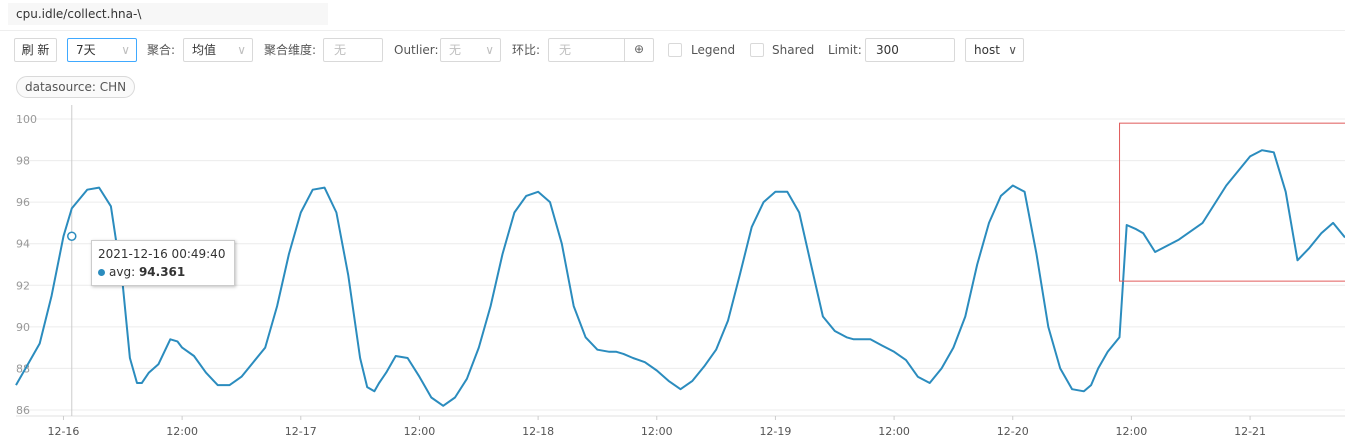 The image size is (1345, 443). What do you see at coordinates (793, 50) in the screenshot?
I see `shared-label: Shared` at bounding box center [793, 50].